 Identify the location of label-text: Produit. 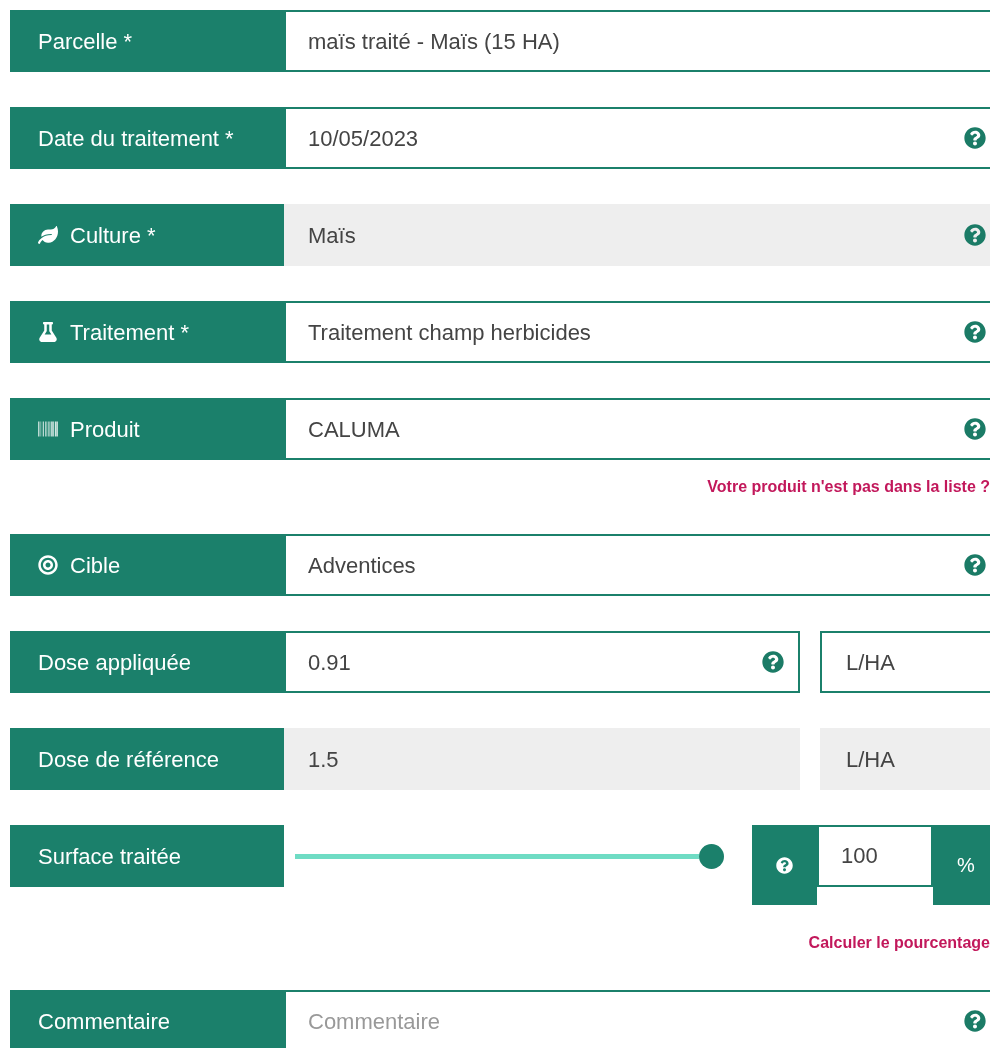
(105, 429).